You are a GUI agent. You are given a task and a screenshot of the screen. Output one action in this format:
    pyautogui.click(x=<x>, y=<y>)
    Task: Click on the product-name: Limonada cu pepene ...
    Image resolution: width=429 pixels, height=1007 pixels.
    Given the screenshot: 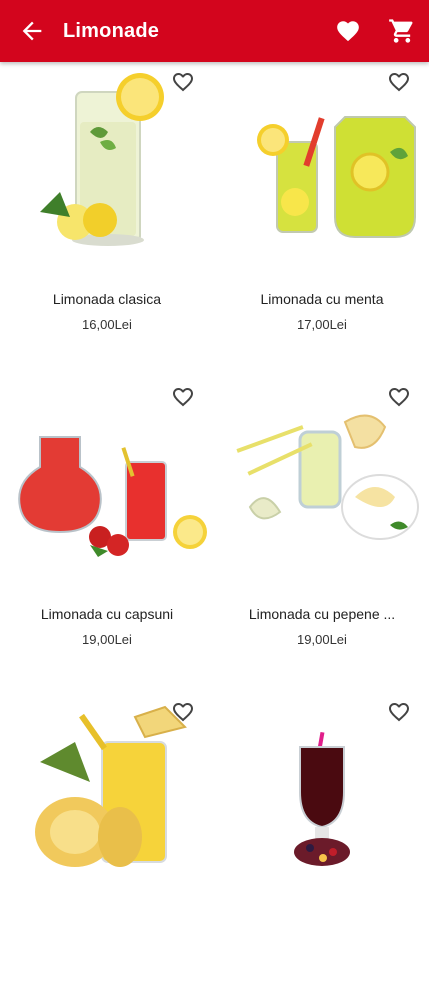 What is the action you would take?
    pyautogui.click(x=322, y=614)
    